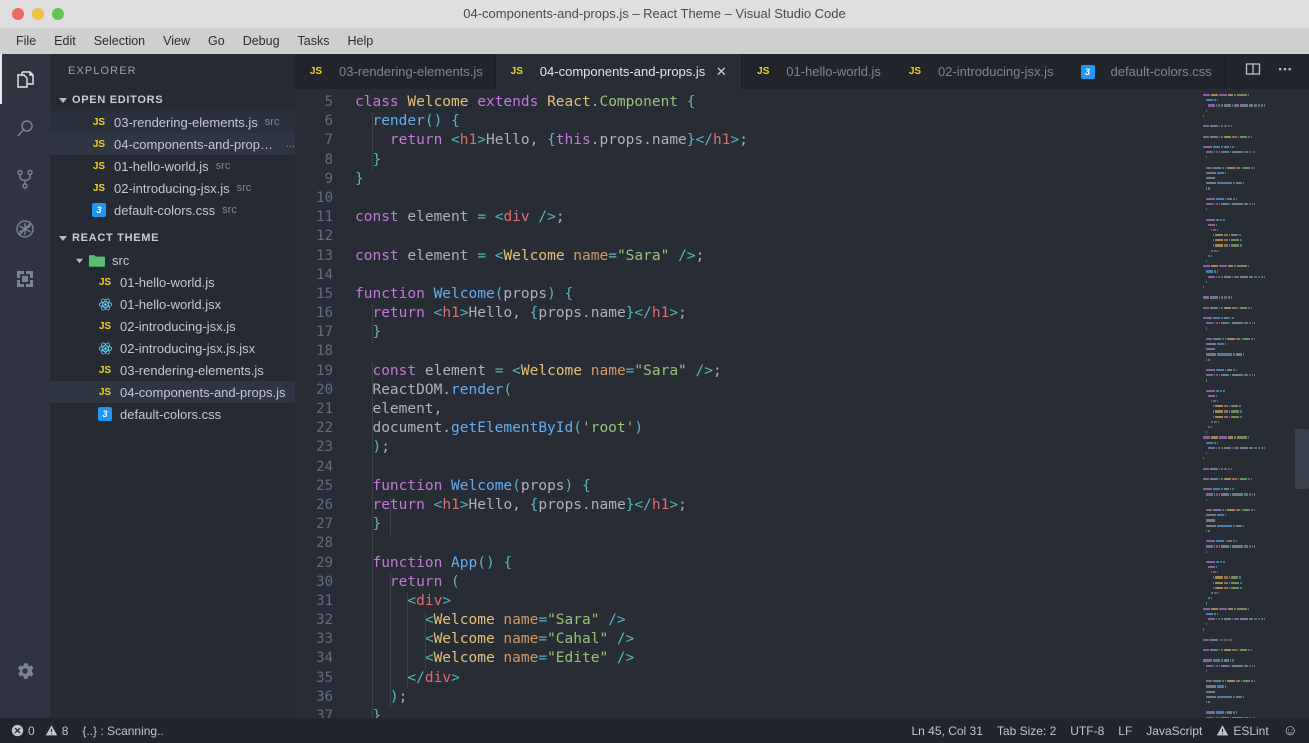 Image resolution: width=1309 pixels, height=743 pixels. I want to click on status-prettier: {..} : Scanning.., so click(122, 730).